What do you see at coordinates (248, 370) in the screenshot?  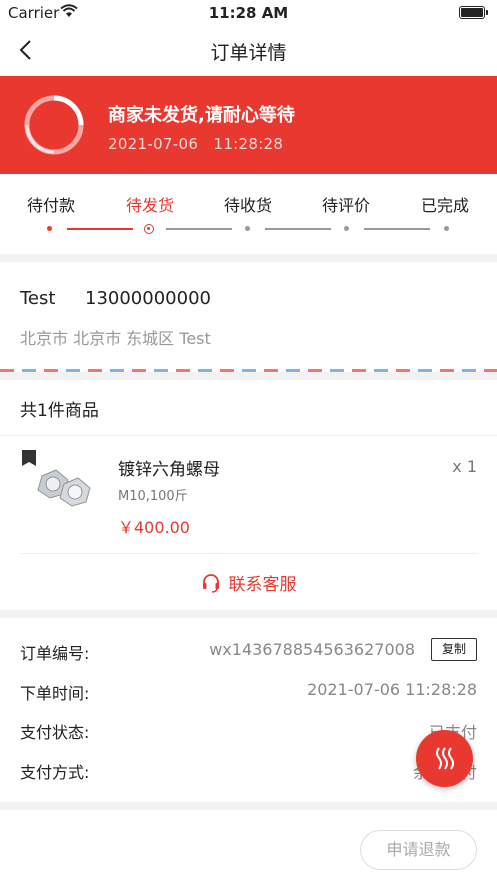 I see `envelope-stripe` at bounding box center [248, 370].